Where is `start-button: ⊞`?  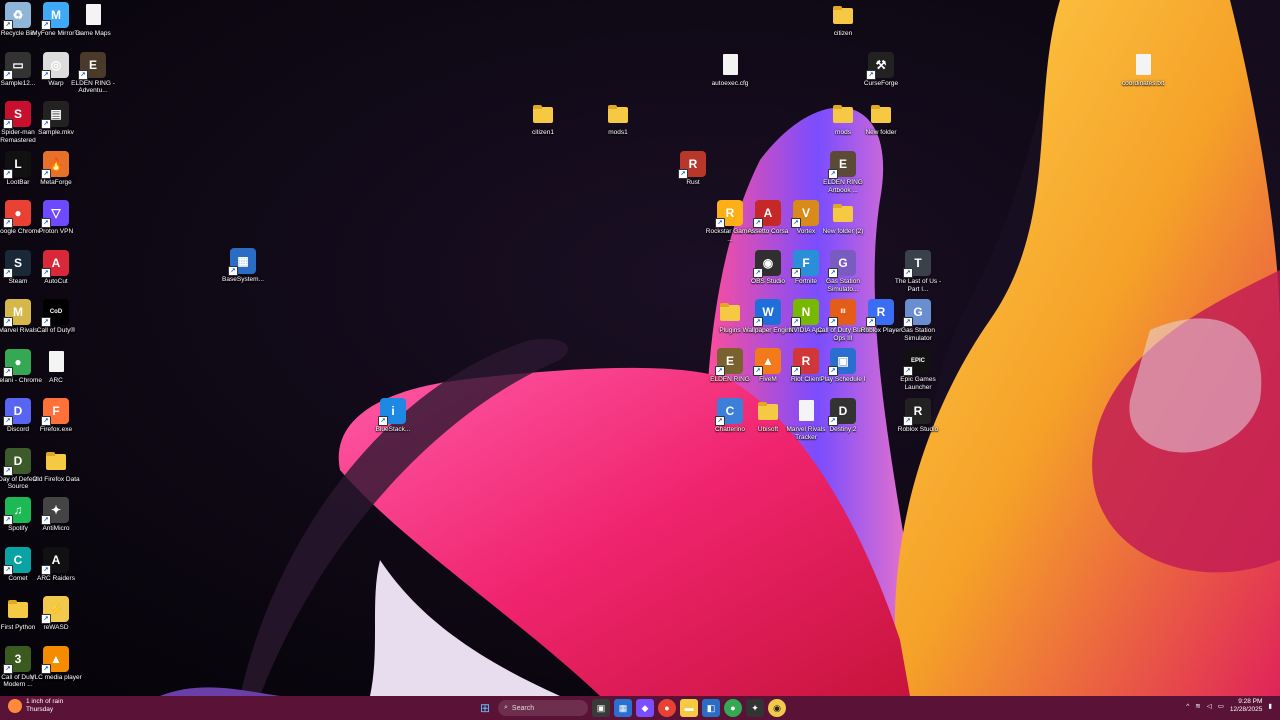 start-button: ⊞ is located at coordinates (485, 708).